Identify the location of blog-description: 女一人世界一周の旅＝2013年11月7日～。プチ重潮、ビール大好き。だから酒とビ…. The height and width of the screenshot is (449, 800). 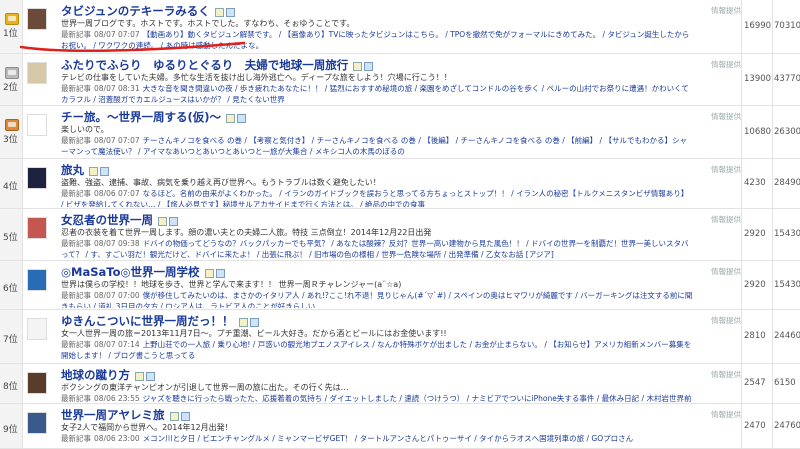
(254, 333).